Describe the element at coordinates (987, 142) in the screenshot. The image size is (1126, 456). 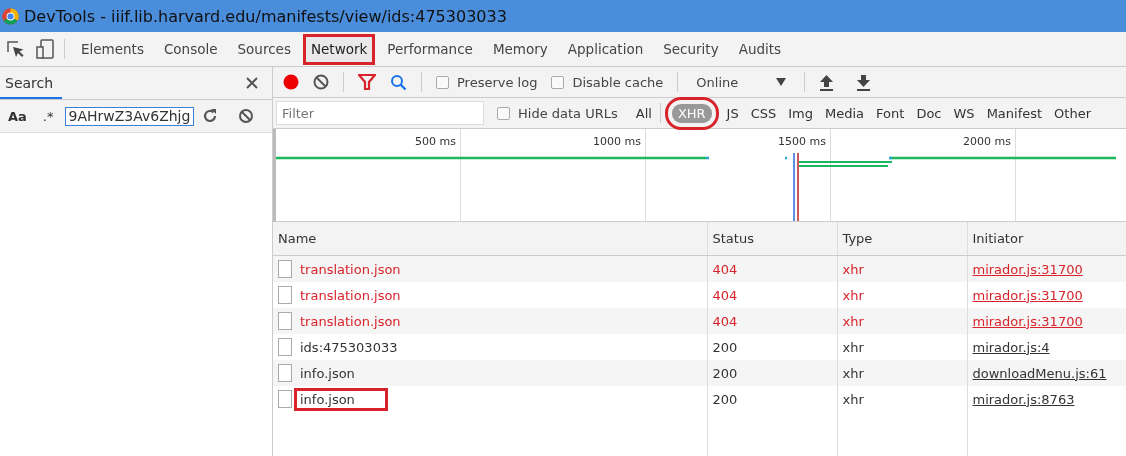
I see `timeline-tick-label: 2000 ms` at that location.